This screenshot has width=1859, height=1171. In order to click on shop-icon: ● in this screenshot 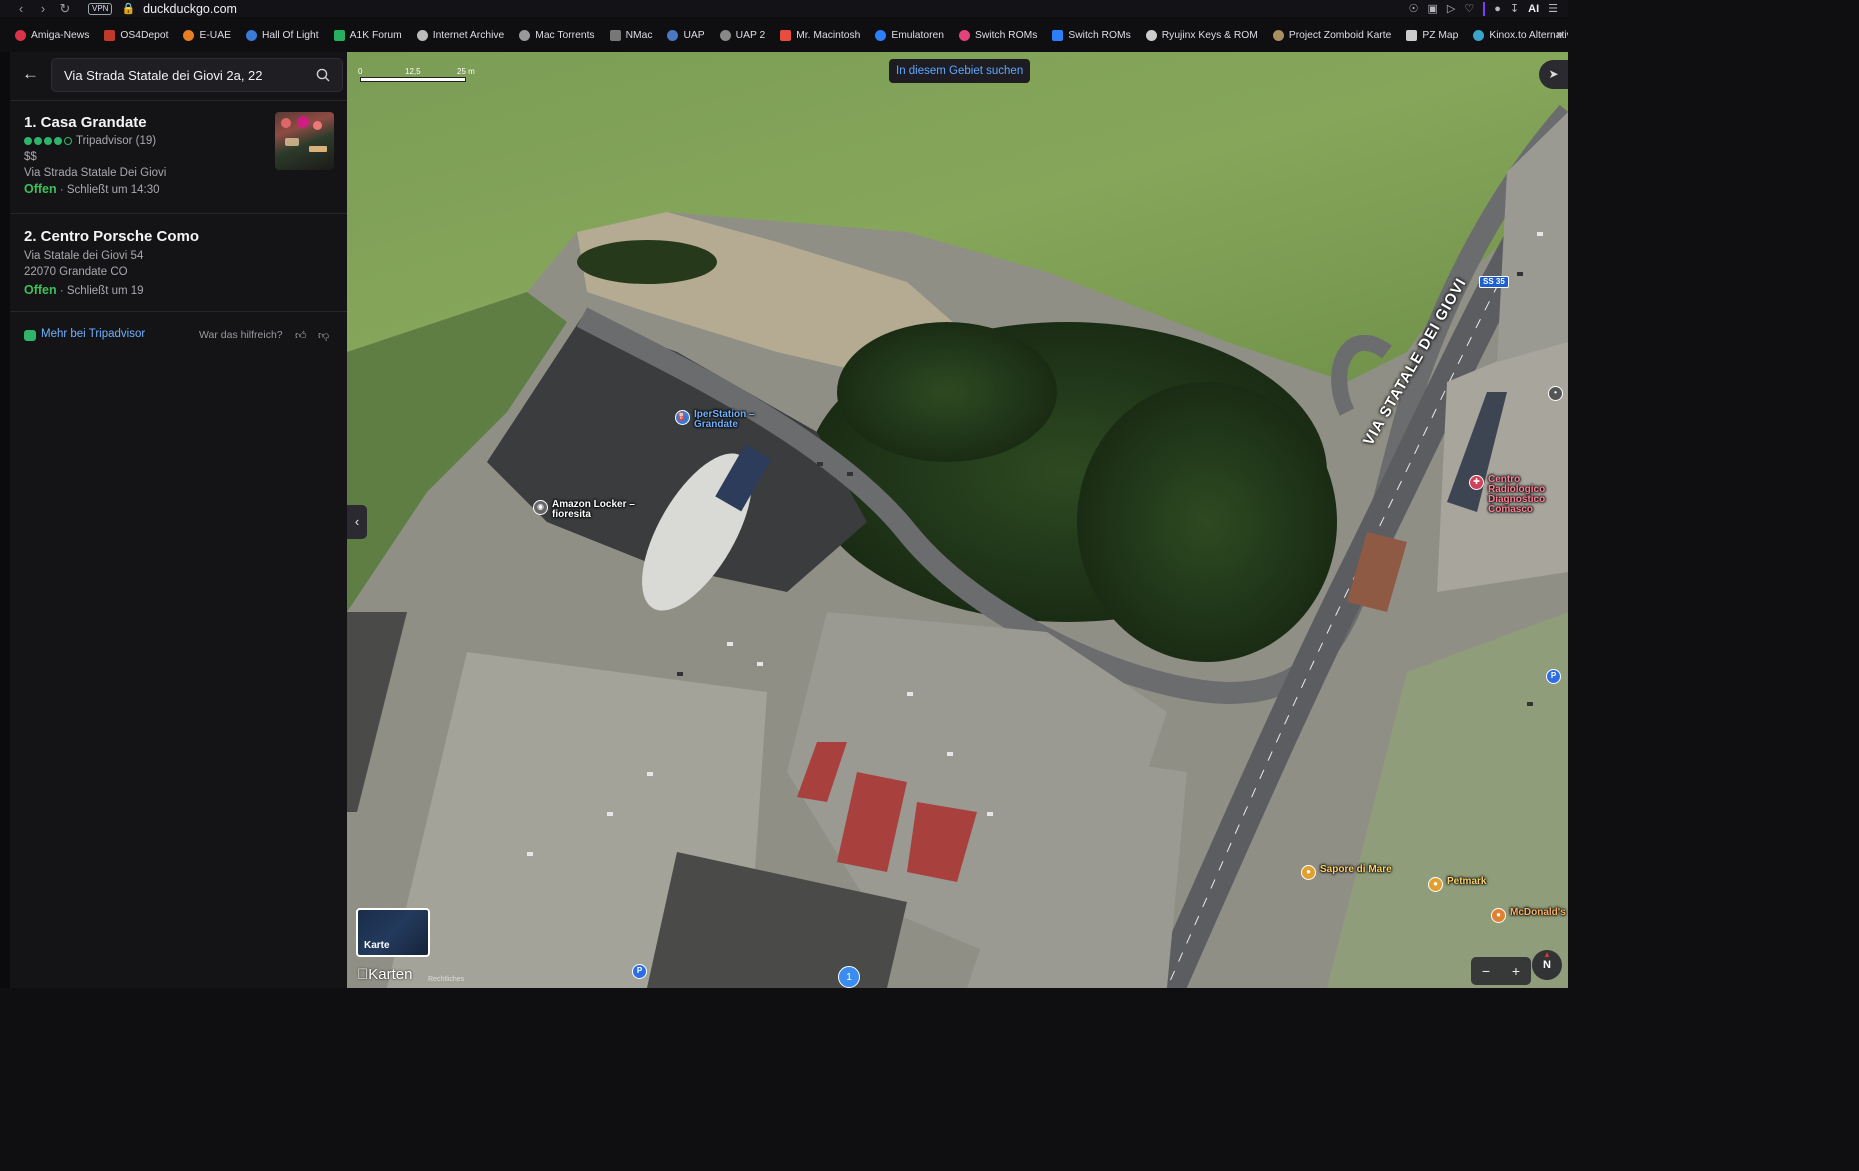, I will do `click(1435, 884)`.